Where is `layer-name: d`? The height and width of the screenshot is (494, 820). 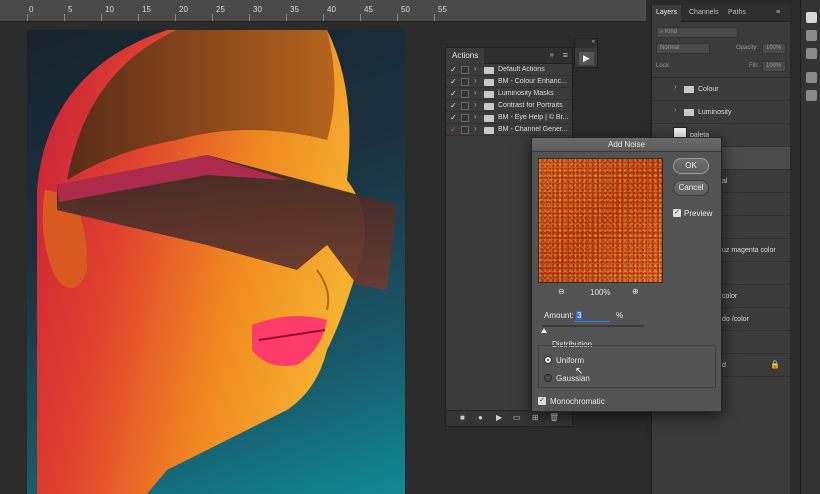
layer-name: d is located at coordinates (724, 365).